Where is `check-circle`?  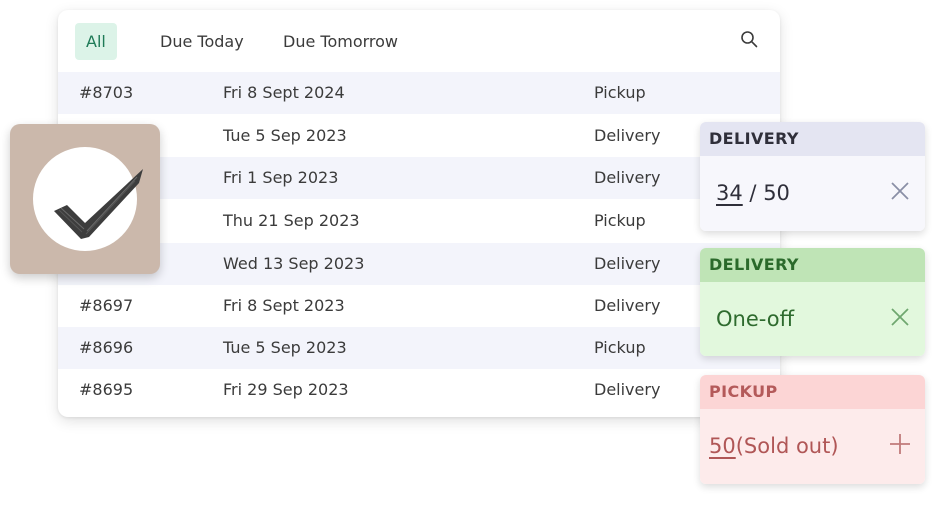 check-circle is located at coordinates (88, 199).